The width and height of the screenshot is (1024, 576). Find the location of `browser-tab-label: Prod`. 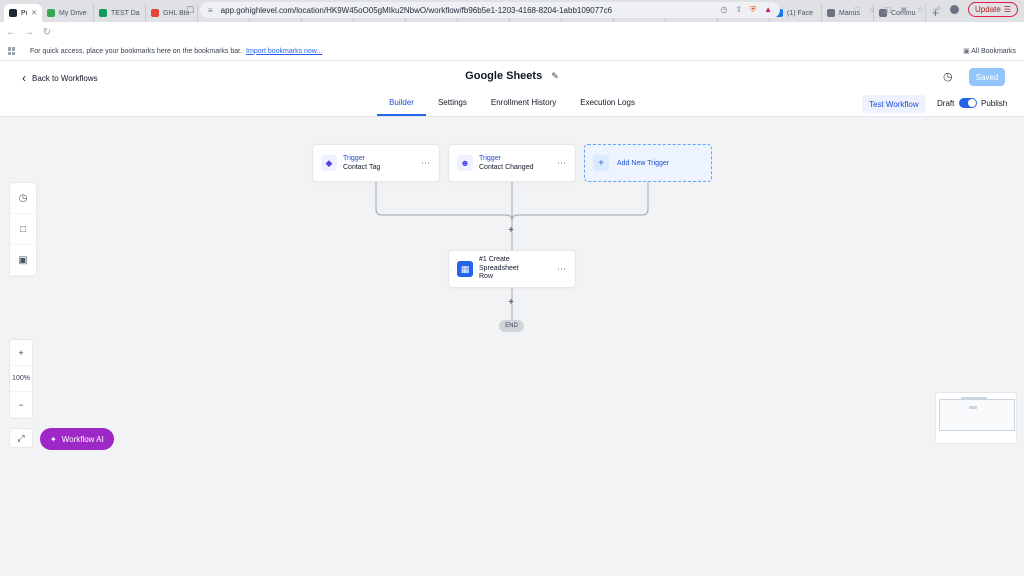

browser-tab-label: Prod is located at coordinates (24, 13).